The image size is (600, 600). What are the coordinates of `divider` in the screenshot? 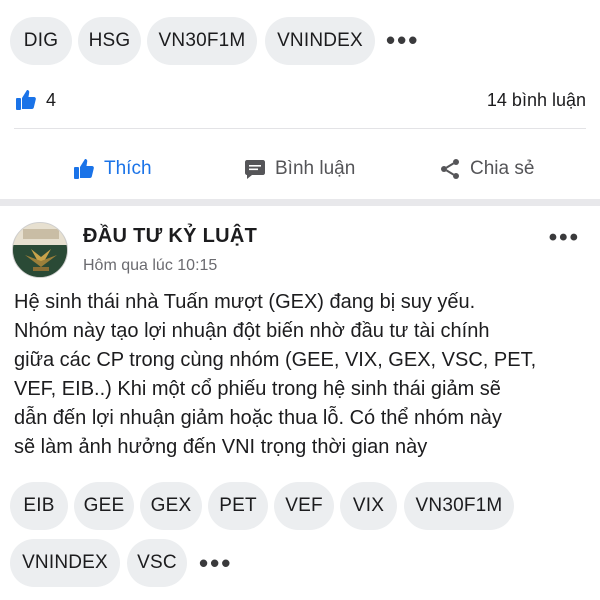 It's located at (300, 128).